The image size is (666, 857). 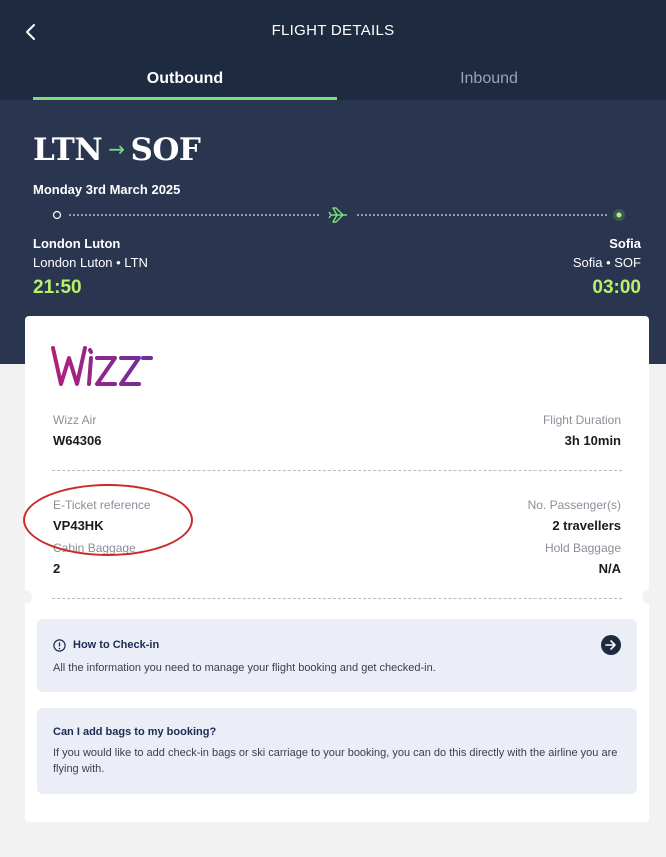 What do you see at coordinates (77, 243) in the screenshot?
I see `origin-city: London Luton` at bounding box center [77, 243].